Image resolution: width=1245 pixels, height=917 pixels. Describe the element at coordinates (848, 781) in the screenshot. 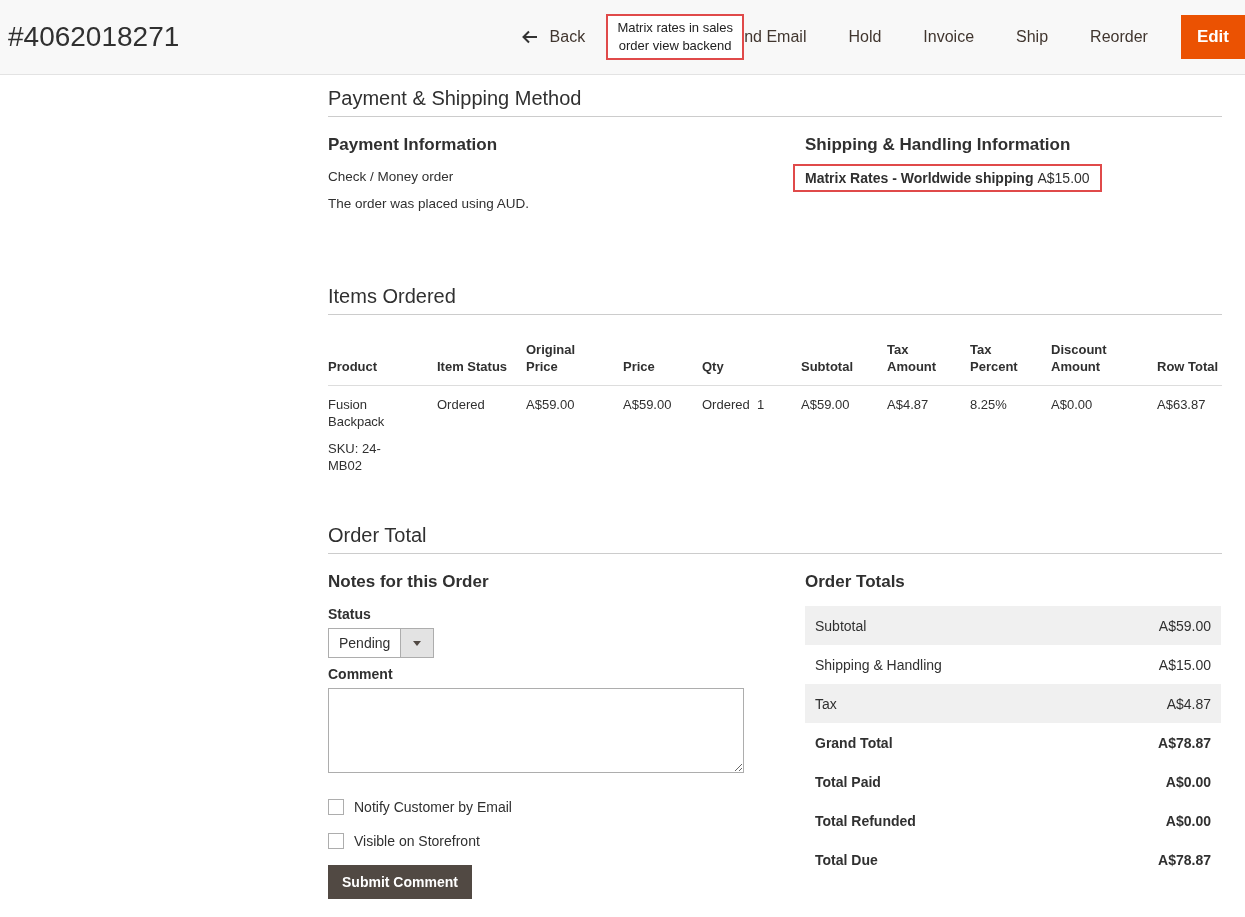

I see `total-label: Total Paid` at that location.